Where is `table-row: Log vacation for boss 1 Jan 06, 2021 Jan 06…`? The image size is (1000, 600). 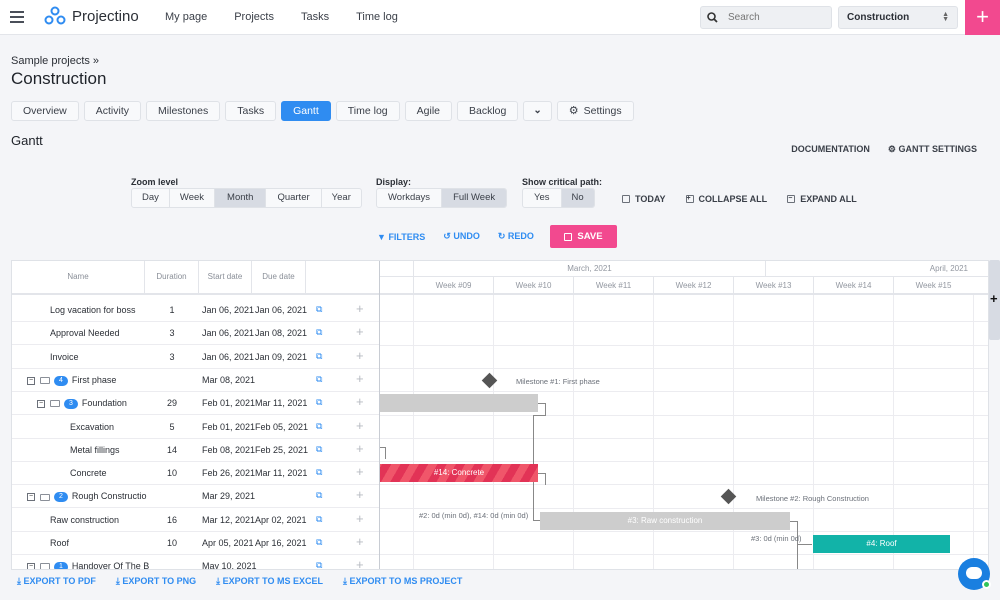
table-row: Log vacation for boss 1 Jan 06, 2021 Jan 06… is located at coordinates (195, 310).